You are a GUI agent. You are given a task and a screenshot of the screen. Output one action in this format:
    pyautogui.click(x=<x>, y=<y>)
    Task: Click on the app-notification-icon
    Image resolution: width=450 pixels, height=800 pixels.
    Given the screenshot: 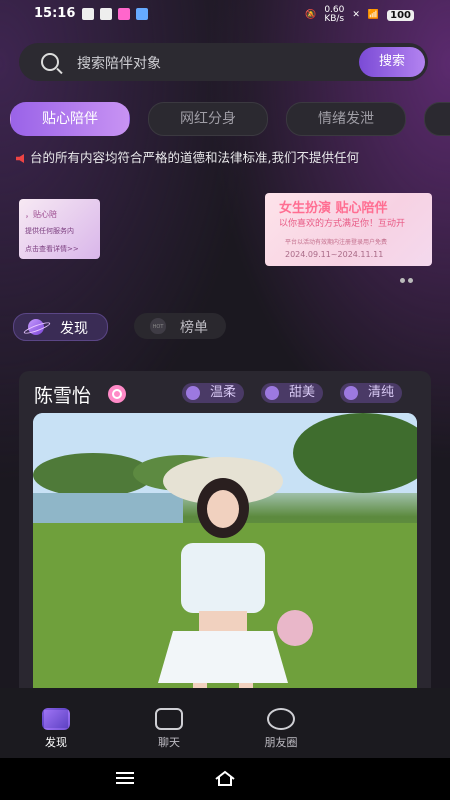 What is the action you would take?
    pyautogui.click(x=124, y=14)
    